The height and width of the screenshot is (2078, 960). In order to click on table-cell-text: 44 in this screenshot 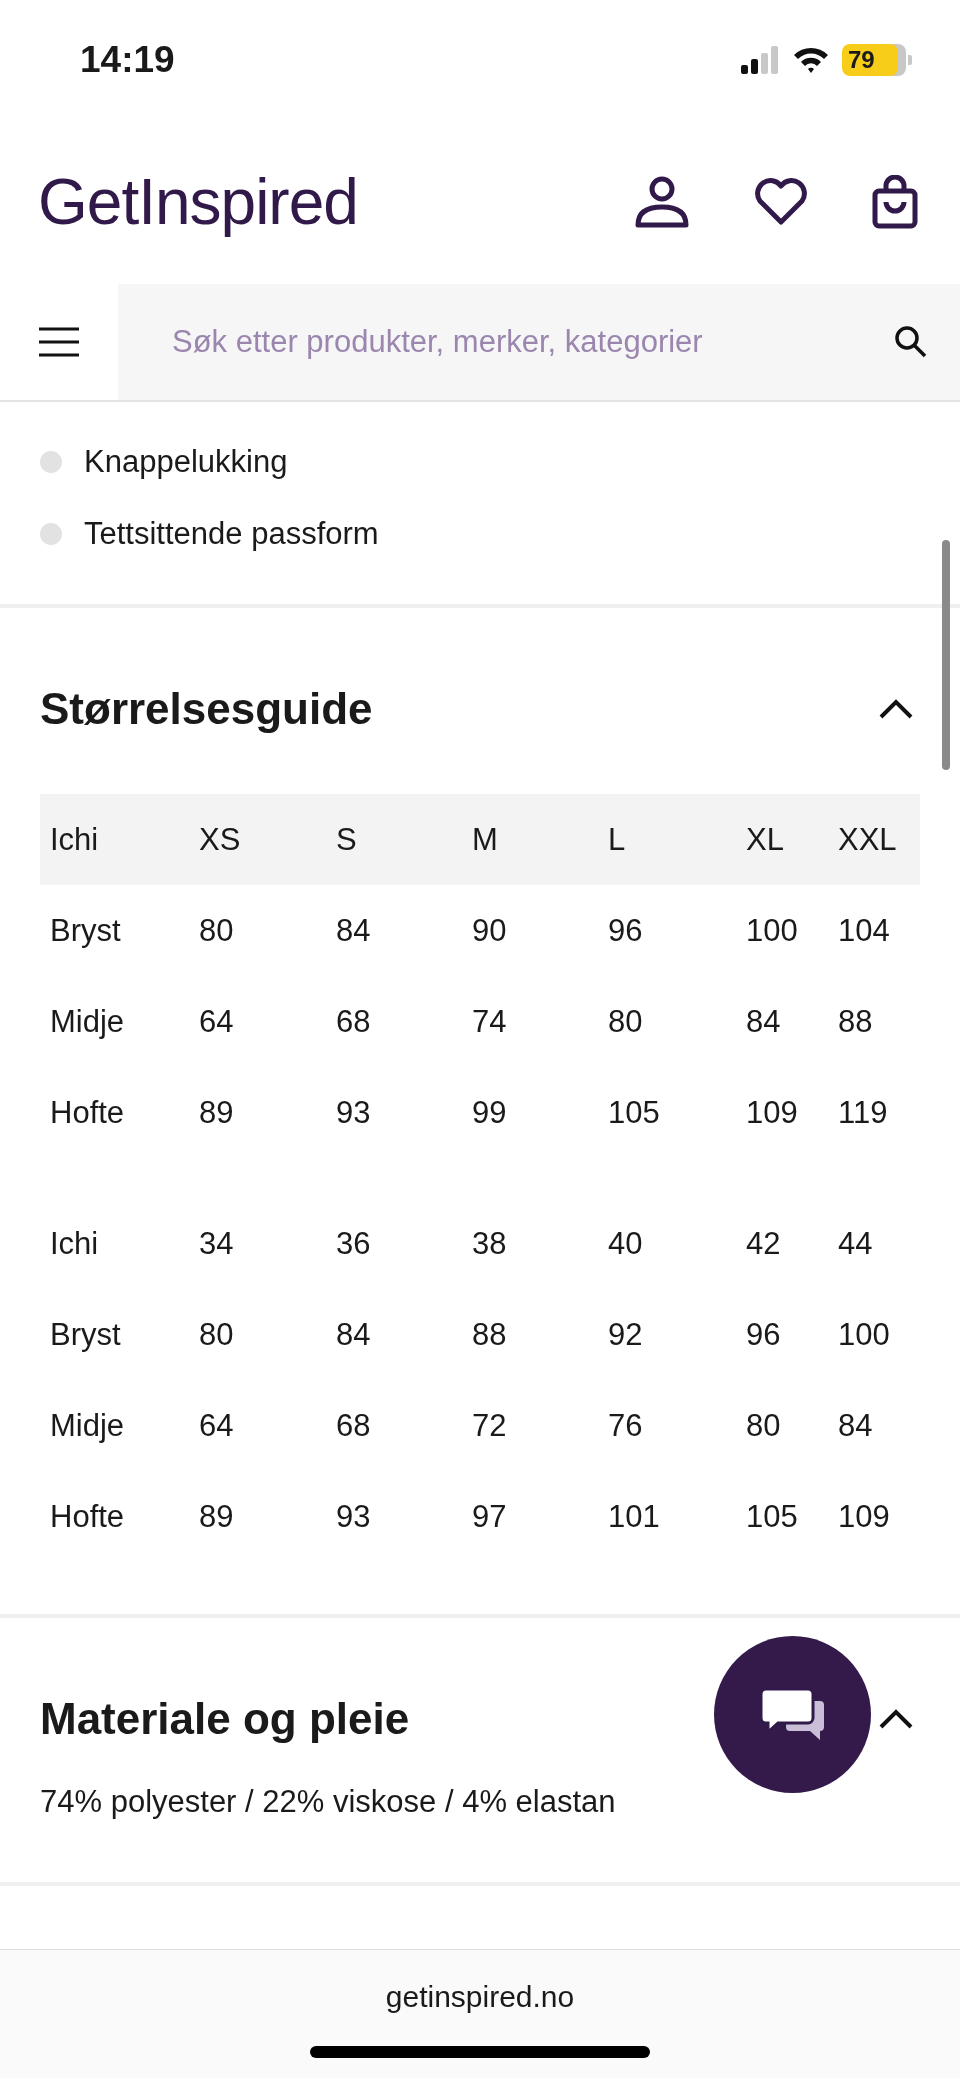, I will do `click(856, 1243)`.